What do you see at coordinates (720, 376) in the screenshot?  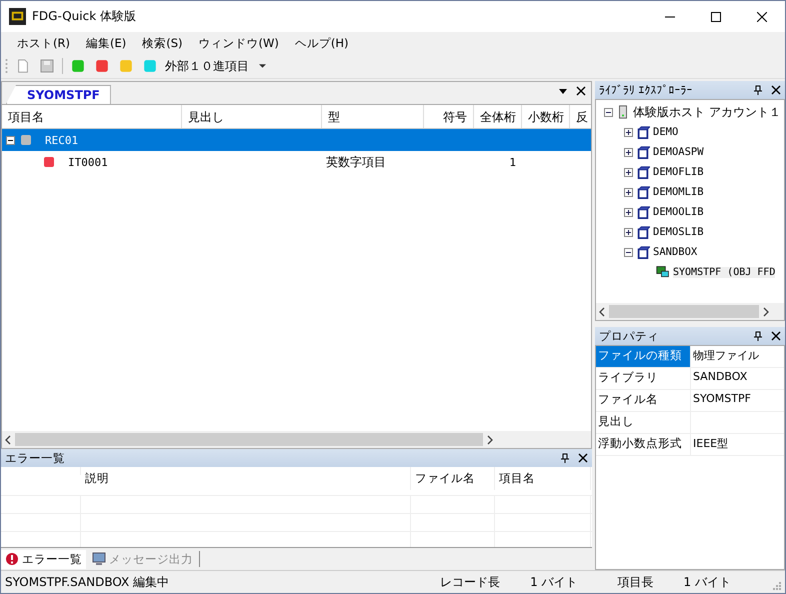 I see `property-value: SANDBOX` at bounding box center [720, 376].